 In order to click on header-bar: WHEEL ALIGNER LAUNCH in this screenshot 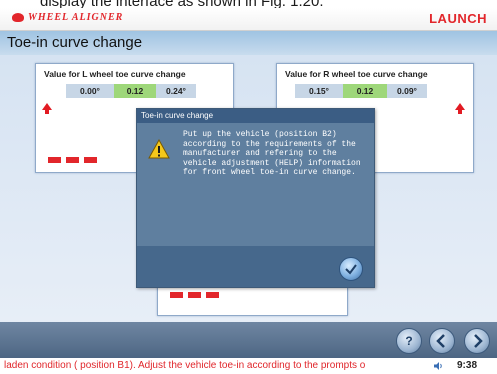, I will do `click(248, 19)`.